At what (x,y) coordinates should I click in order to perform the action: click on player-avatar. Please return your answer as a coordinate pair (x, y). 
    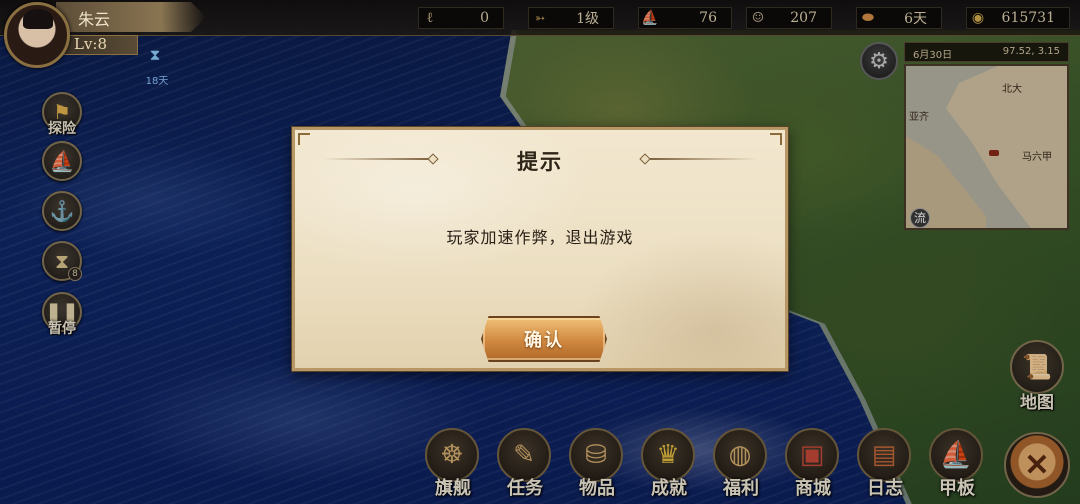
    Looking at the image, I should click on (37, 35).